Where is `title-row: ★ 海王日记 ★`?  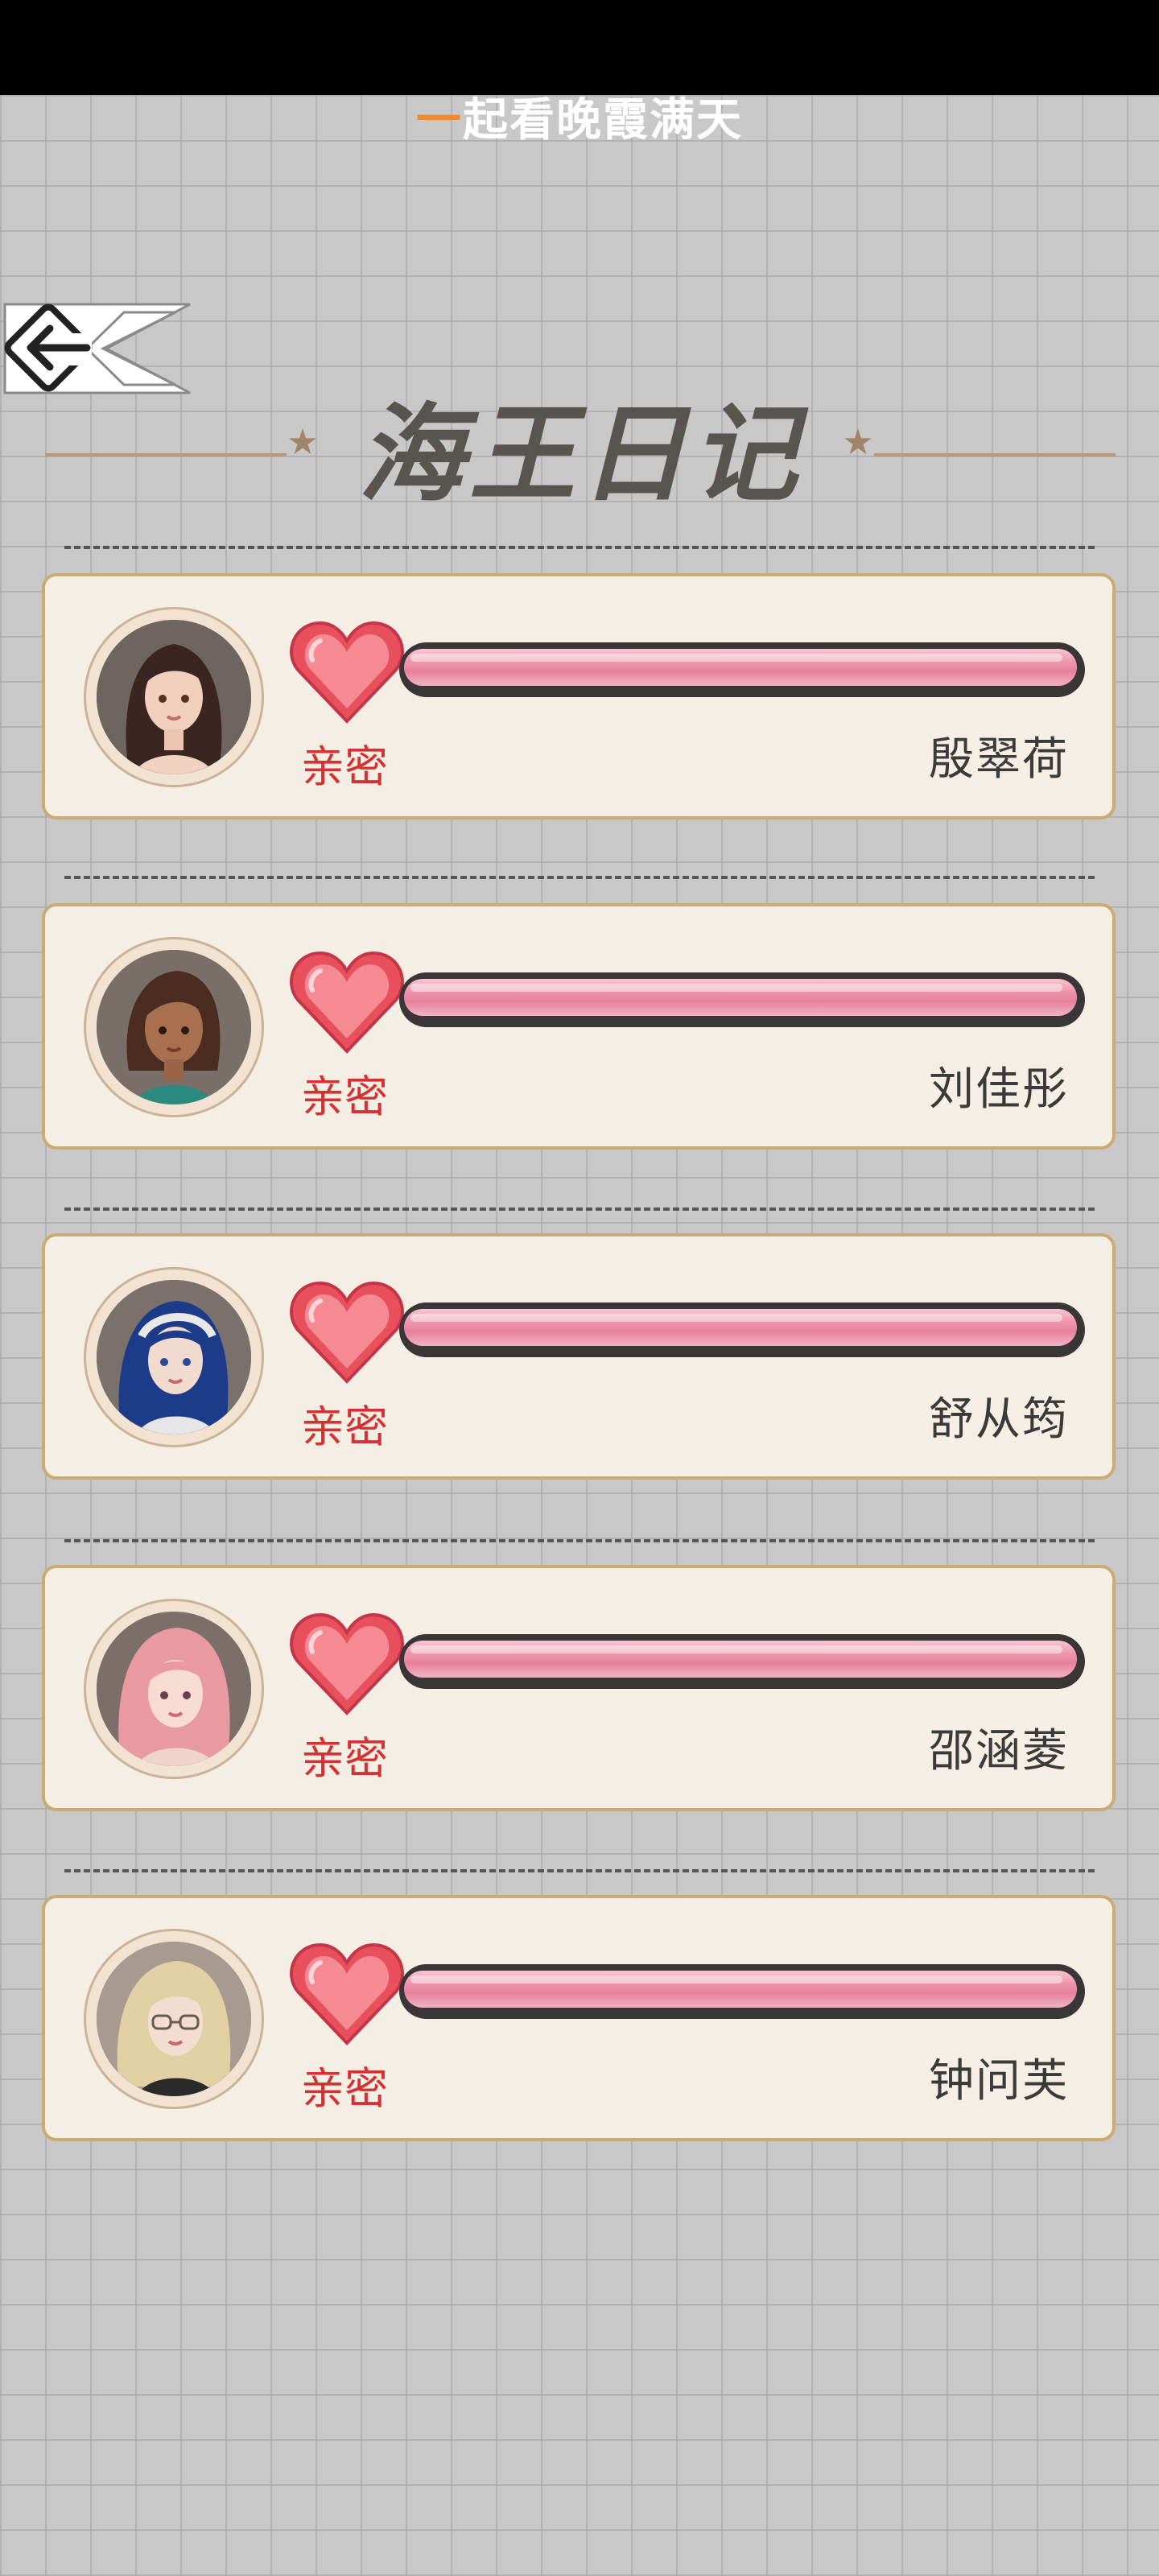 title-row: ★ 海王日记 ★ is located at coordinates (580, 454).